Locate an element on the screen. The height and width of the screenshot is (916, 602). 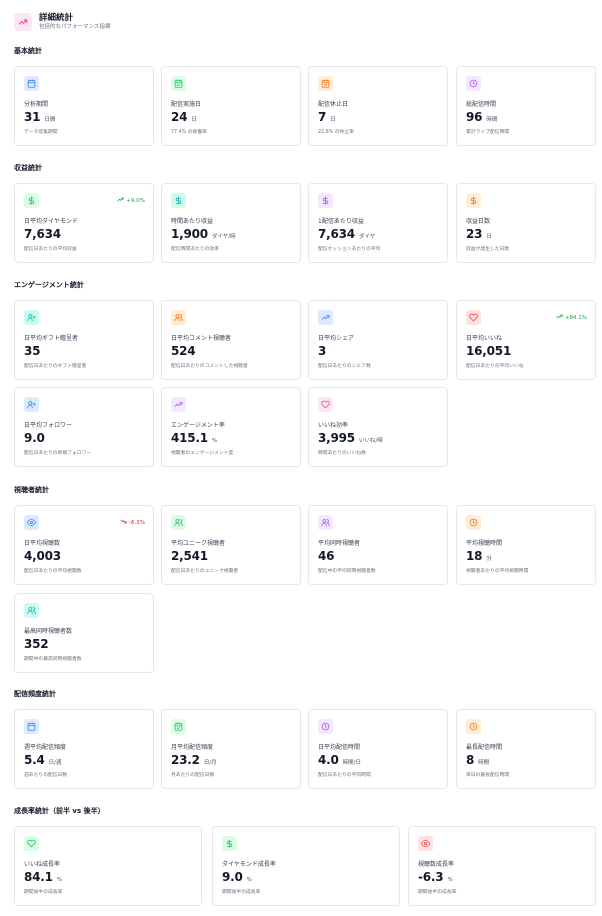
trend-badge: +9.0% is located at coordinates (131, 200).